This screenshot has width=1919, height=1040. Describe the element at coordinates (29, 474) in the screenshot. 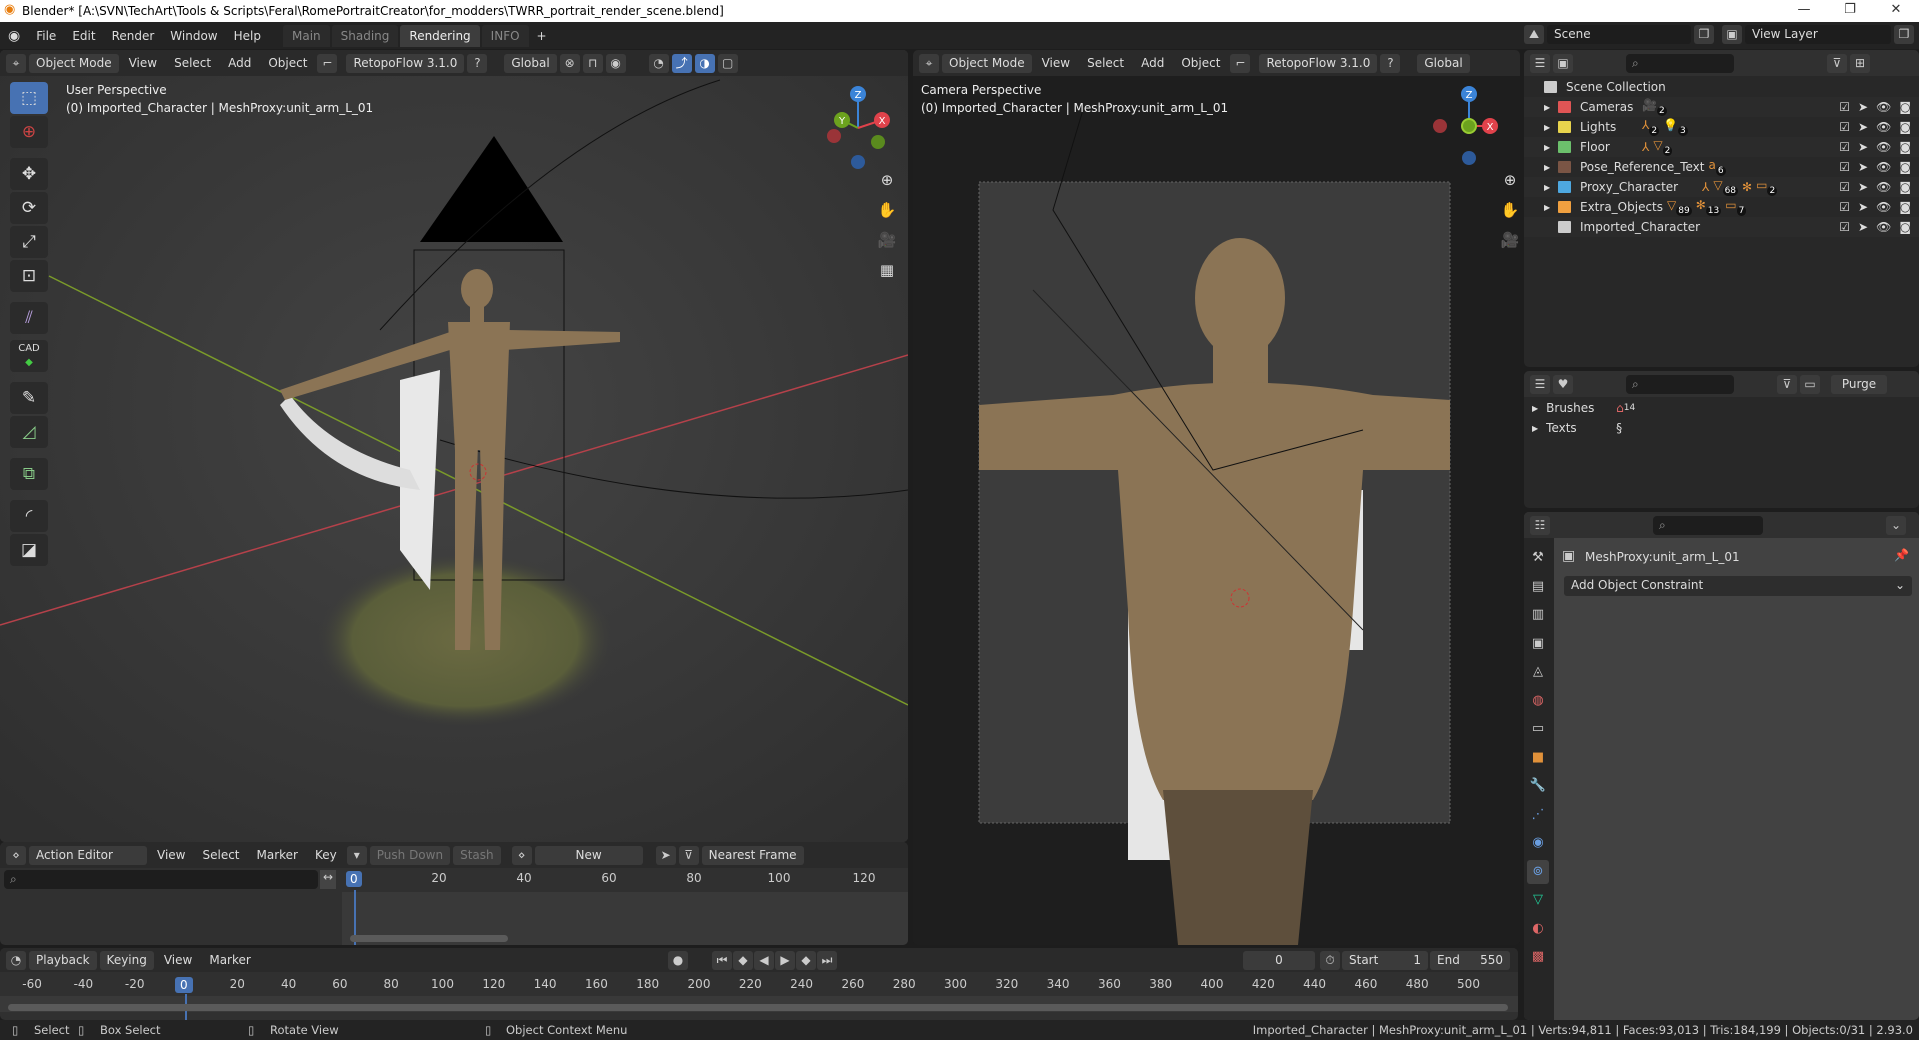

I see `tool-add-cube-icon: ⧉` at that location.